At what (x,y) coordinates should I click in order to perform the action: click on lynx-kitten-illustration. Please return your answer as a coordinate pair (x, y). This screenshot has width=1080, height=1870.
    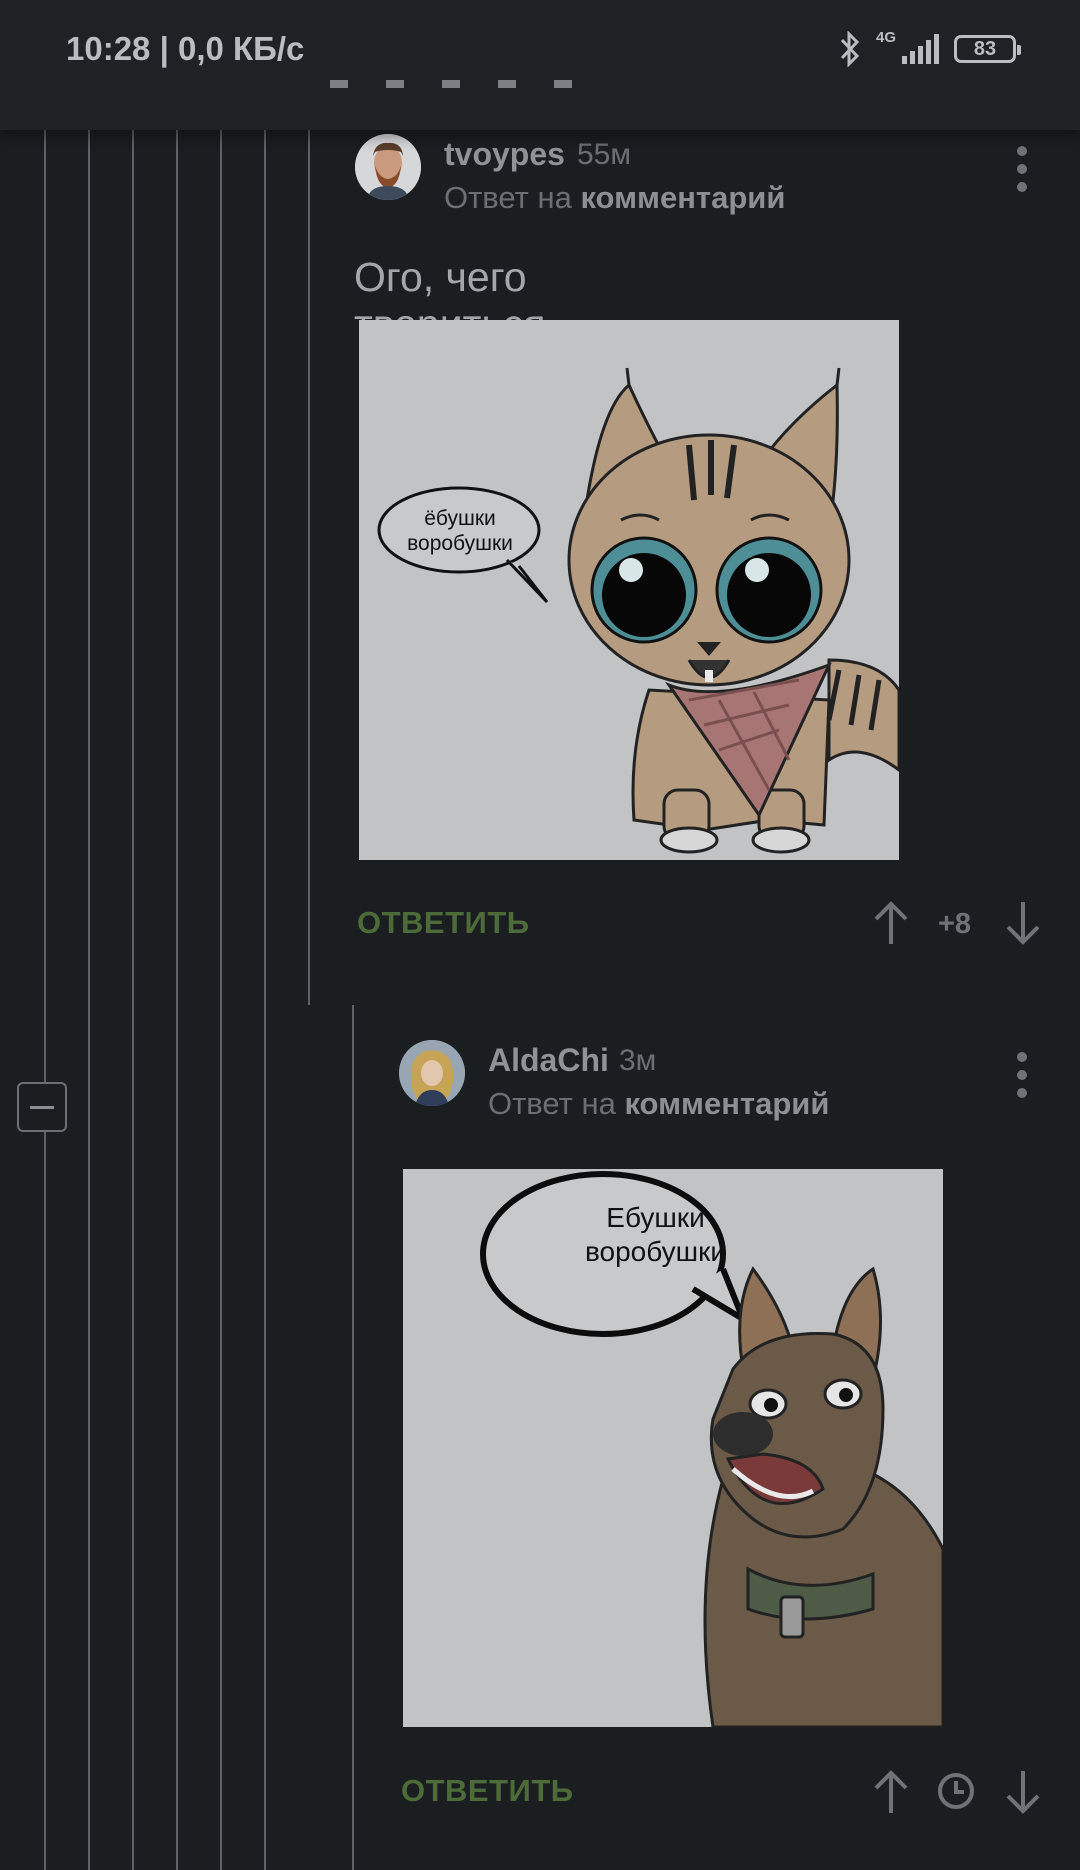
    Looking at the image, I should click on (629, 590).